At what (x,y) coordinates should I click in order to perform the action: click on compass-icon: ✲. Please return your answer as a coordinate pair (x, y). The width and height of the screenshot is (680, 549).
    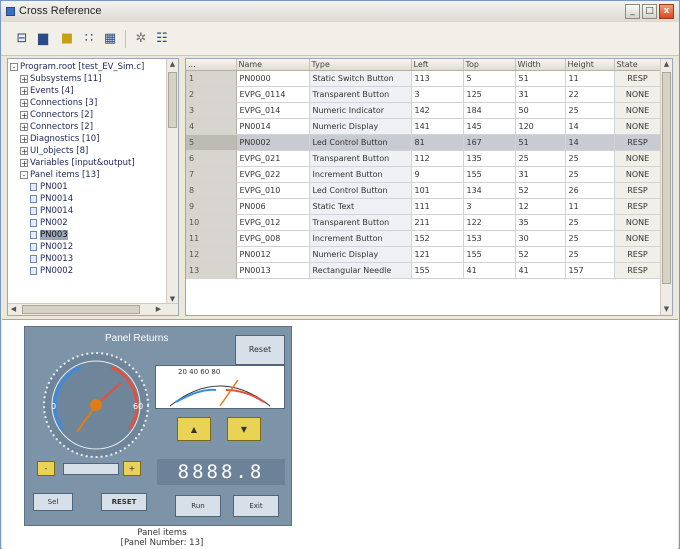
    Looking at the image, I should click on (141, 39).